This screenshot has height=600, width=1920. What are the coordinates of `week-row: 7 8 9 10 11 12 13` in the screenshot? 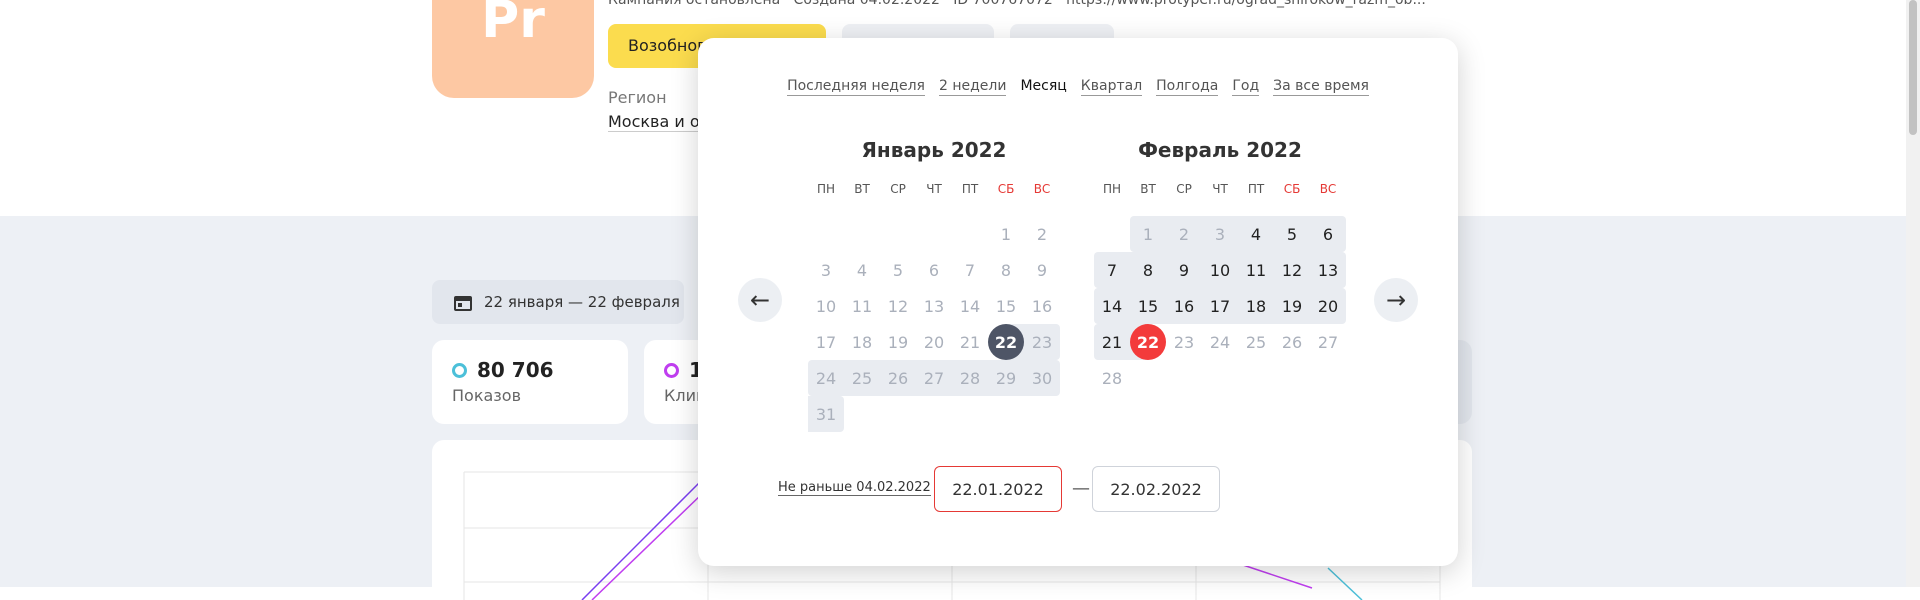 It's located at (1220, 270).